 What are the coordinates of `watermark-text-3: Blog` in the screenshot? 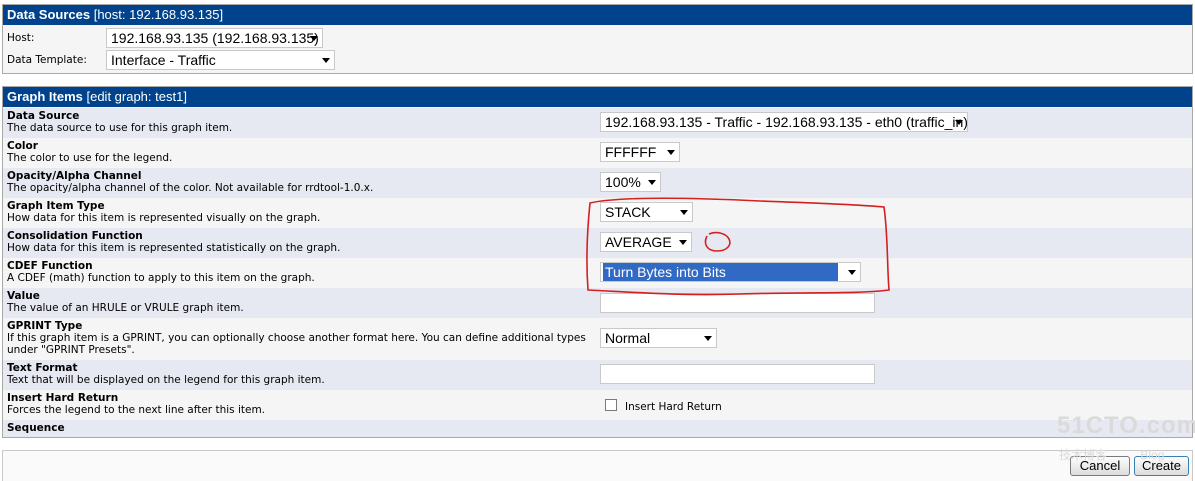 It's located at (1152, 455).